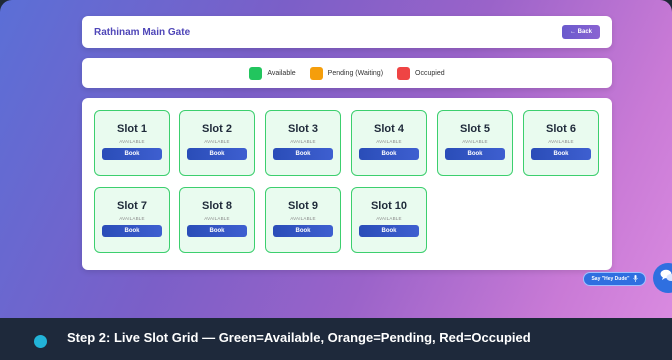 The height and width of the screenshot is (360, 672). What do you see at coordinates (347, 32) in the screenshot?
I see `header-bar: Rathinam Main Gate ← Back` at bounding box center [347, 32].